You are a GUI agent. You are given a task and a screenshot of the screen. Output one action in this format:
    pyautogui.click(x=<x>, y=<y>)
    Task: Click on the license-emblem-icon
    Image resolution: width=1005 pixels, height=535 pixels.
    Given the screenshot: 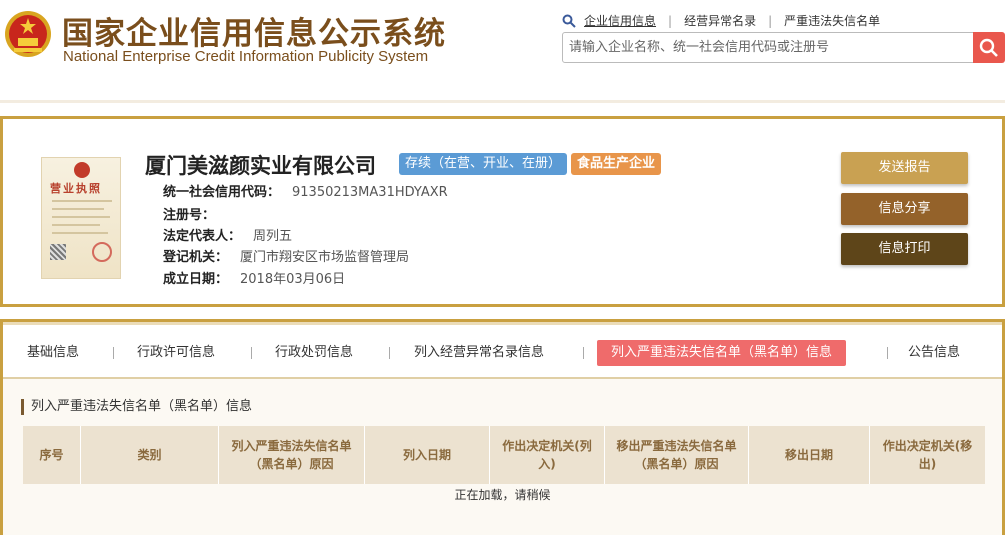 What is the action you would take?
    pyautogui.click(x=82, y=170)
    